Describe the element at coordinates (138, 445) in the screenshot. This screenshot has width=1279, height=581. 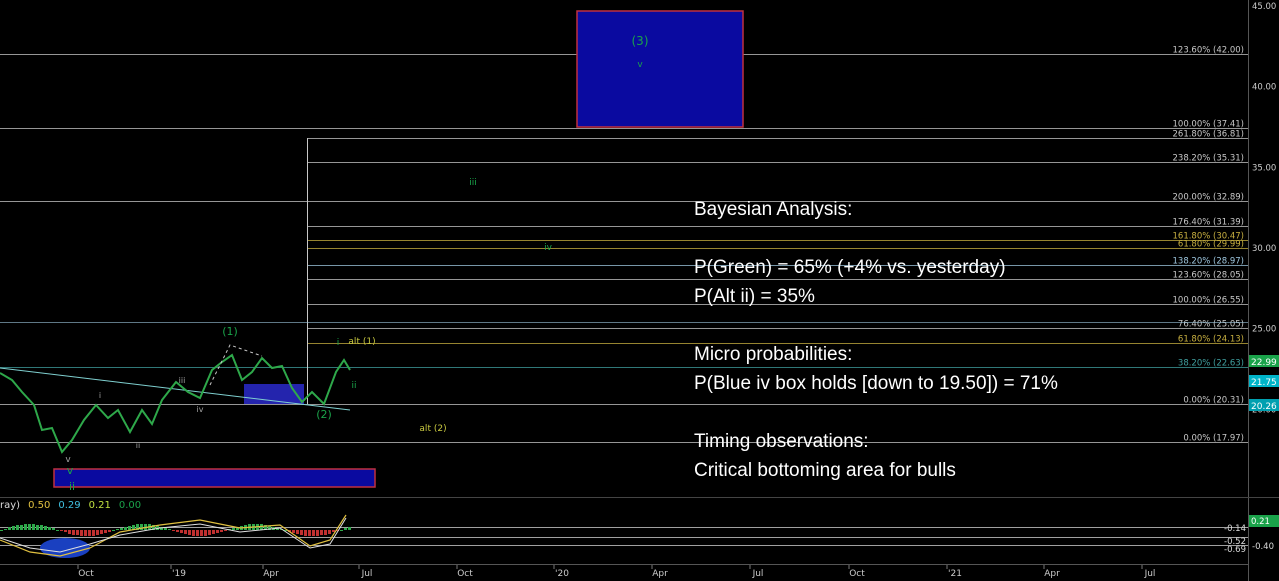
I see `wave-label: ii` at that location.